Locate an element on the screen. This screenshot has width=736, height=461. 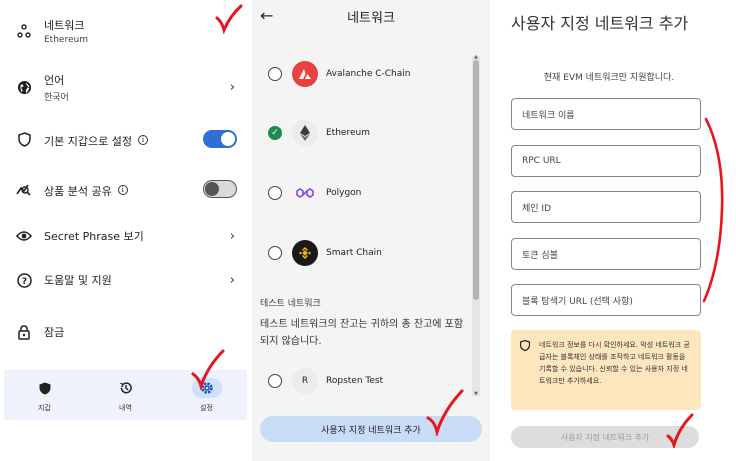
token-symbol-field: 토큰 심볼 is located at coordinates (606, 254).